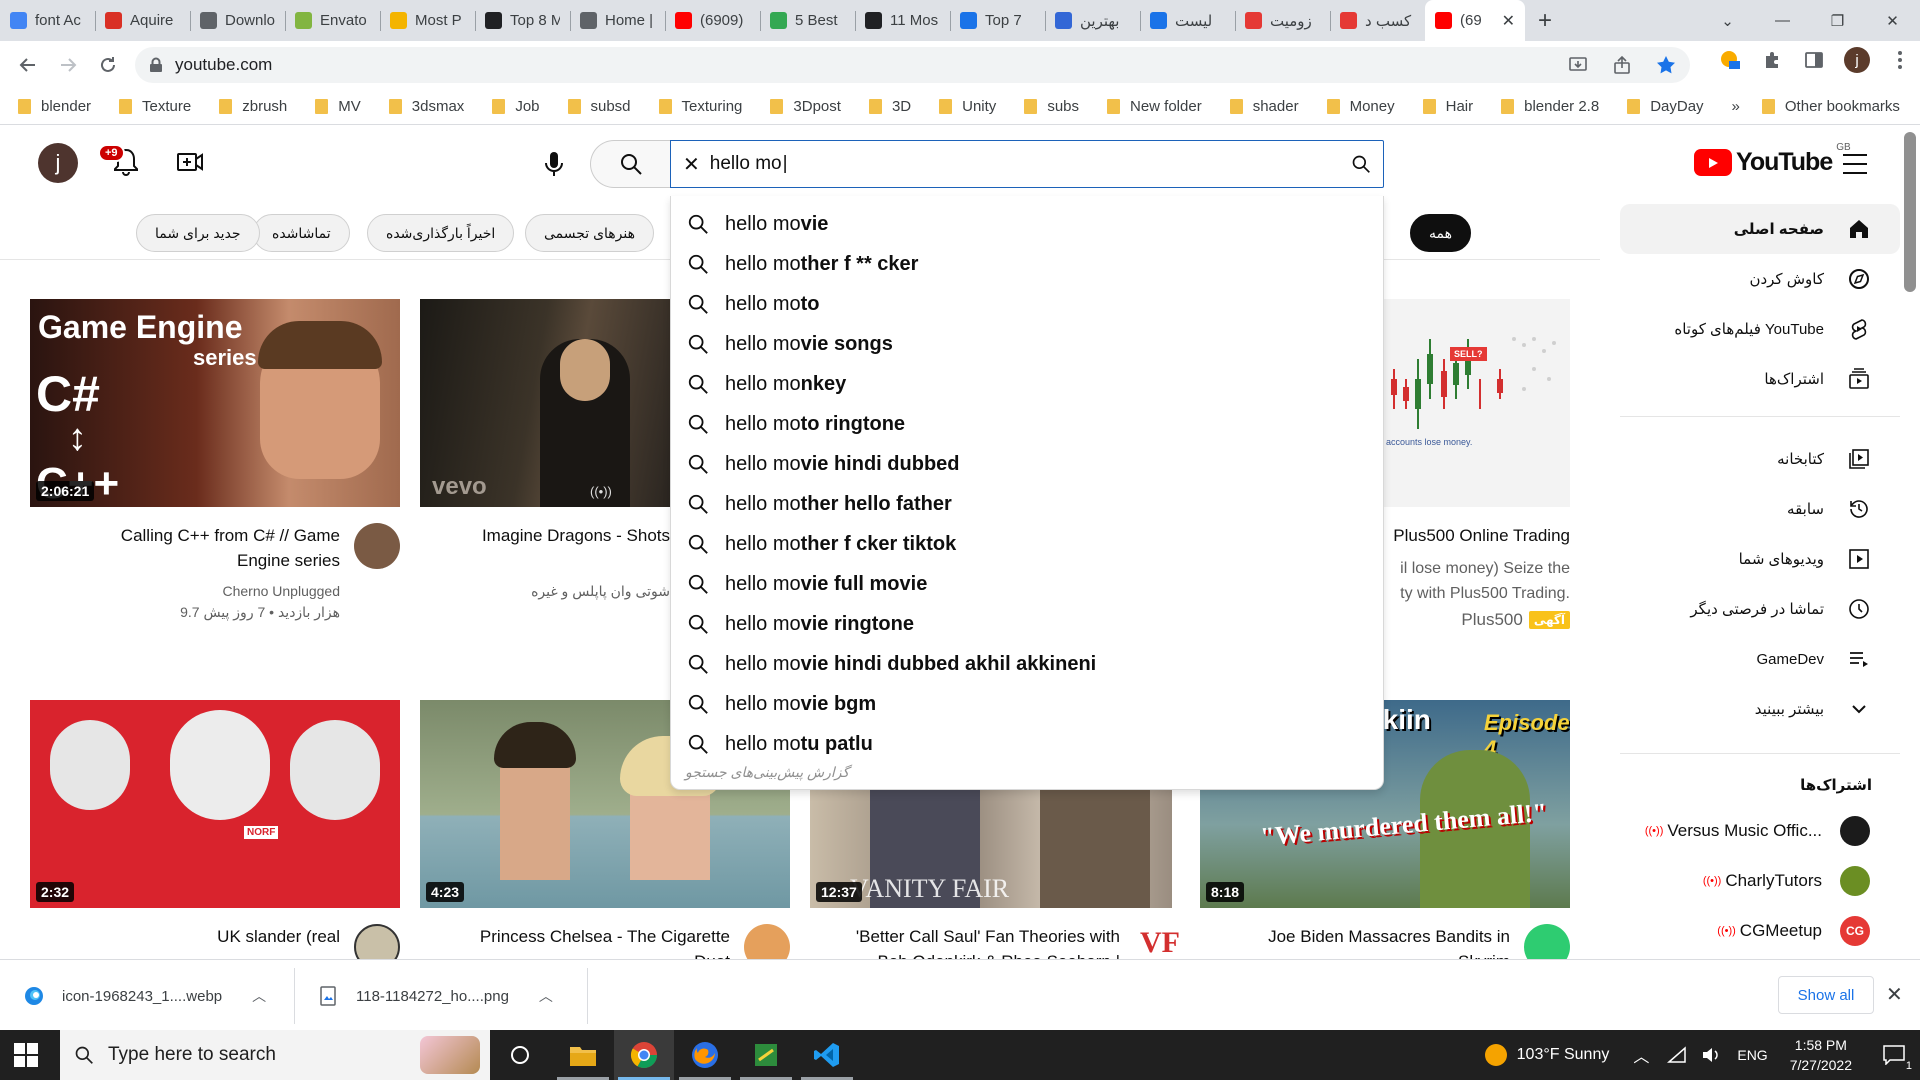  Describe the element at coordinates (1282, 20) in the screenshot. I see `tab: زومیت` at that location.